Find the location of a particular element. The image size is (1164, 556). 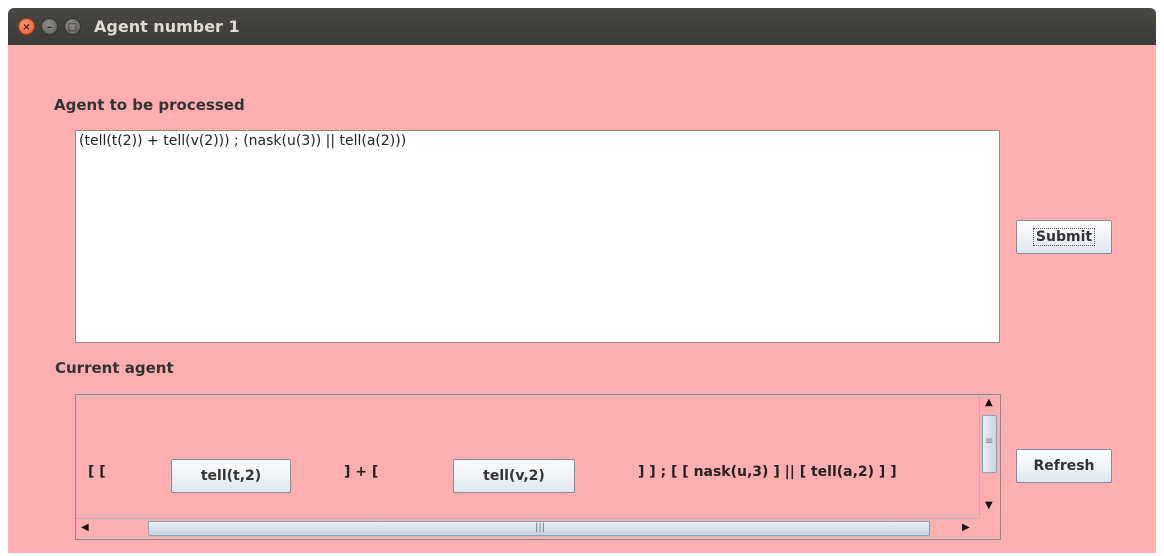

agent-middle-text: ] + [ is located at coordinates (361, 472).